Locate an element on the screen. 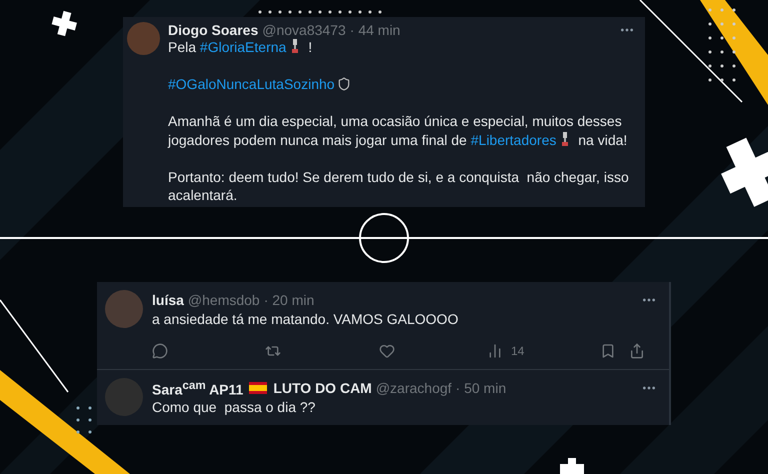  hashtag-link: #OGaloNuncaLutaSozinho is located at coordinates (251, 84).